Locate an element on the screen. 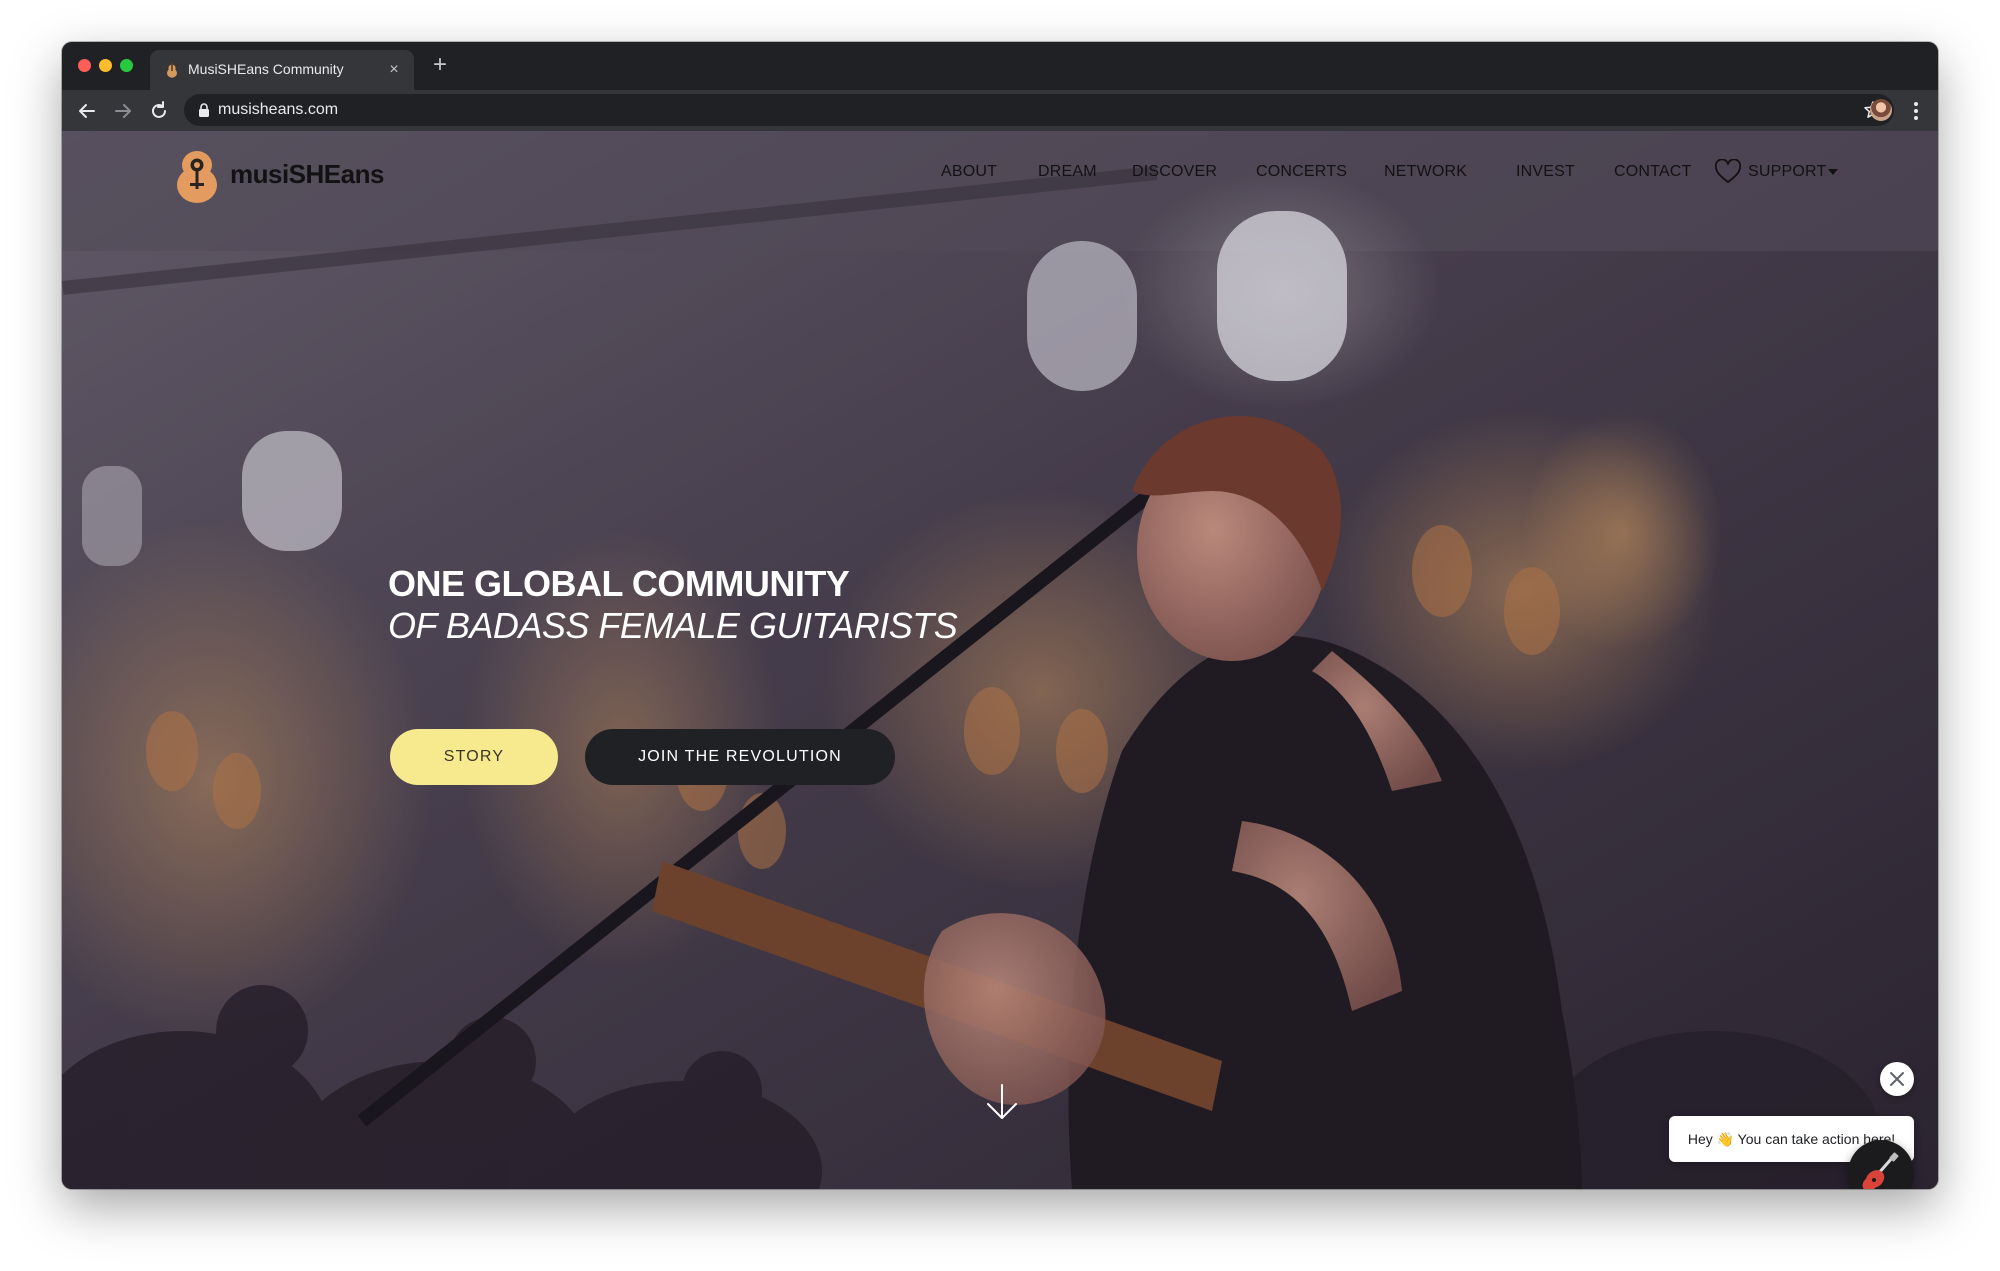 This screenshot has height=1271, width=2000. guitar-favicon-icon is located at coordinates (172, 70).